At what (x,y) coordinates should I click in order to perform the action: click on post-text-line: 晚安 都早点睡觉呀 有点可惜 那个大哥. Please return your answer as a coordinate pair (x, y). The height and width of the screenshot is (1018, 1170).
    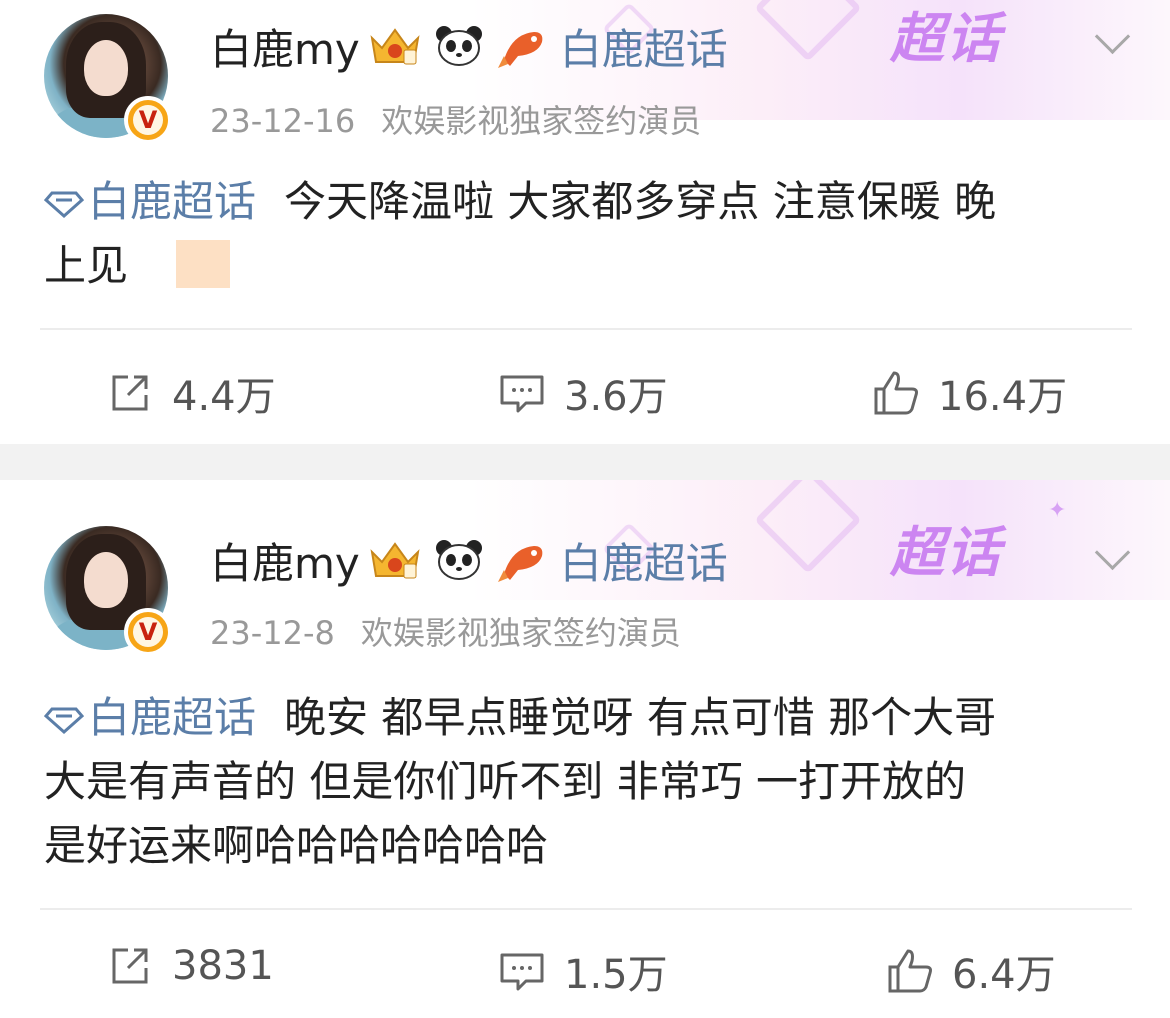
    Looking at the image, I should click on (640, 717).